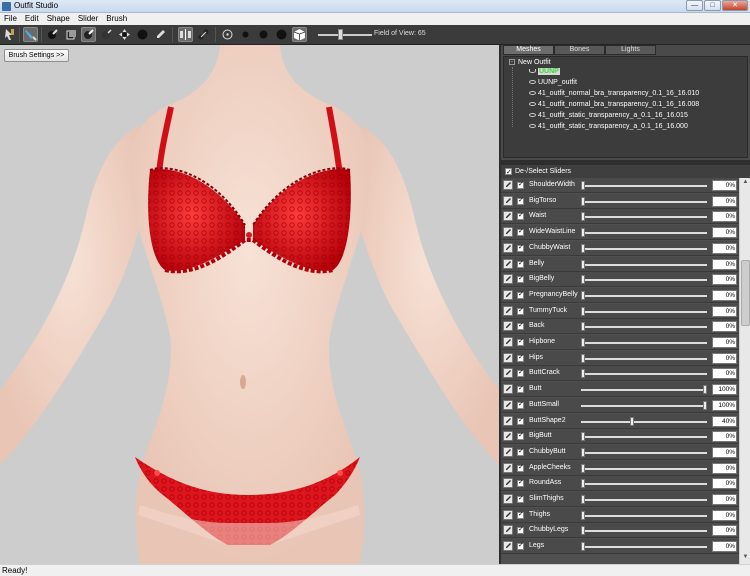 The image size is (750, 576). What do you see at coordinates (579, 50) in the screenshot?
I see `tab-bones: Bones` at bounding box center [579, 50].